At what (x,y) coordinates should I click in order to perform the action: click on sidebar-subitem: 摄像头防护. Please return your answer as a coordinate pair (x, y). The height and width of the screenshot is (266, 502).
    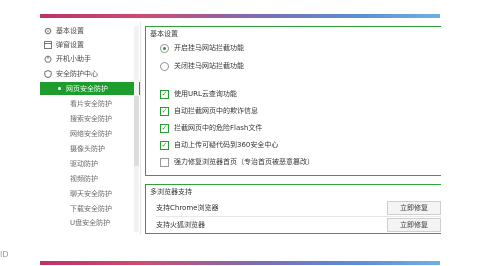
    Looking at the image, I should click on (90, 148).